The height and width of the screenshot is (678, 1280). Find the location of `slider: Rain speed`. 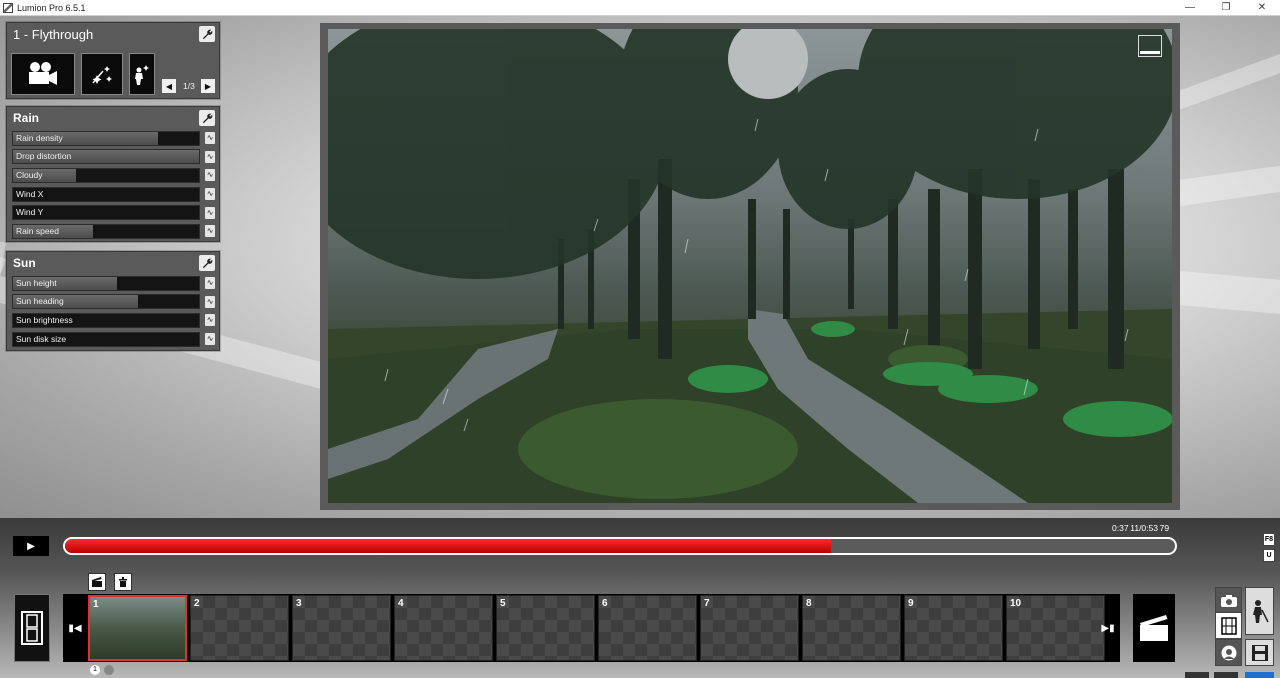

slider: Rain speed is located at coordinates (106, 231).